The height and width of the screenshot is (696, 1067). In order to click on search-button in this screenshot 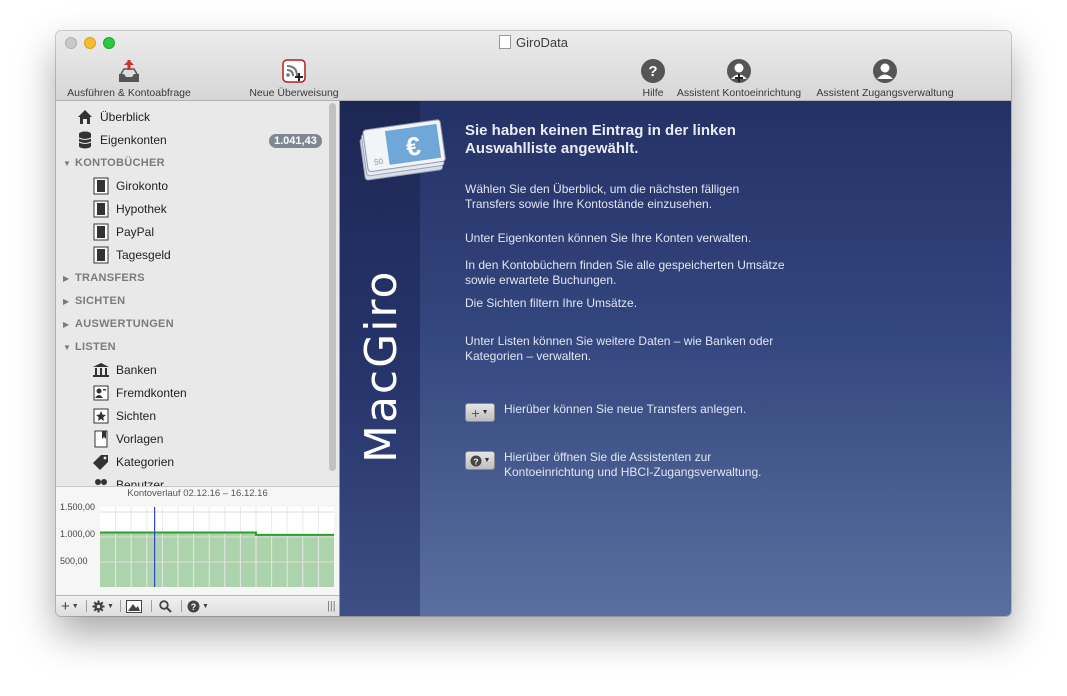, I will do `click(165, 606)`.